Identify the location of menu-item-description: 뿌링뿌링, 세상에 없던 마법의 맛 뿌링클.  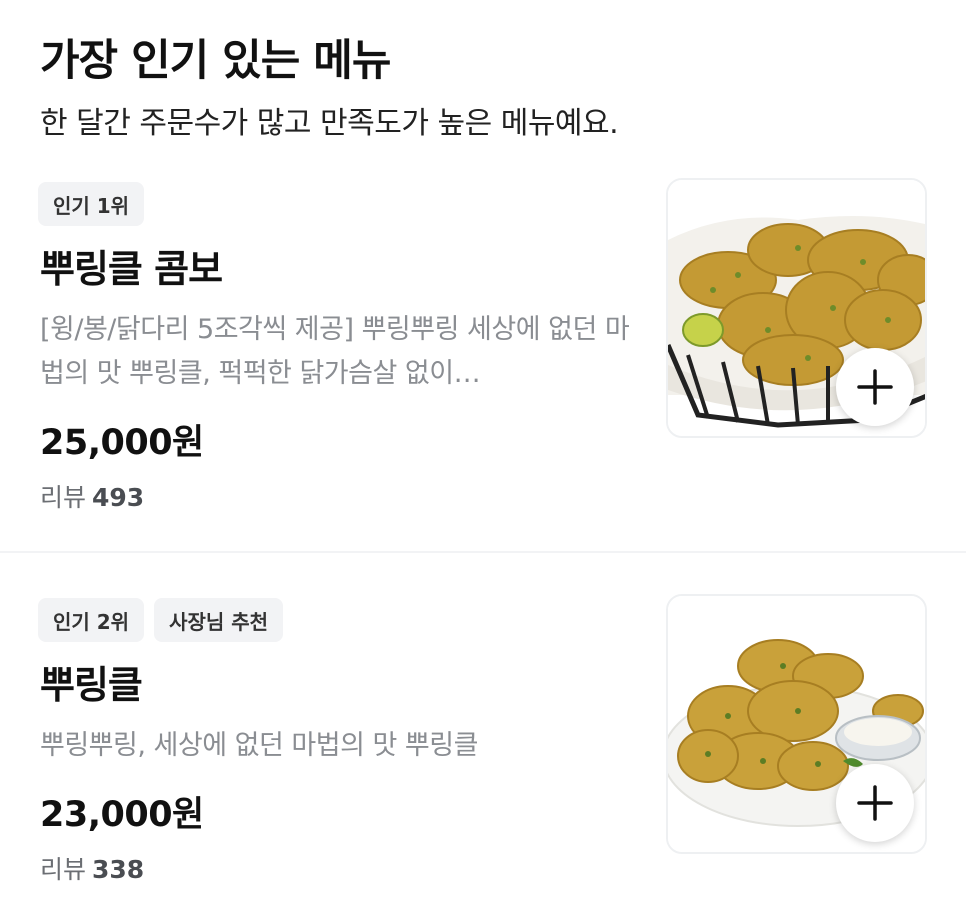
(259, 745).